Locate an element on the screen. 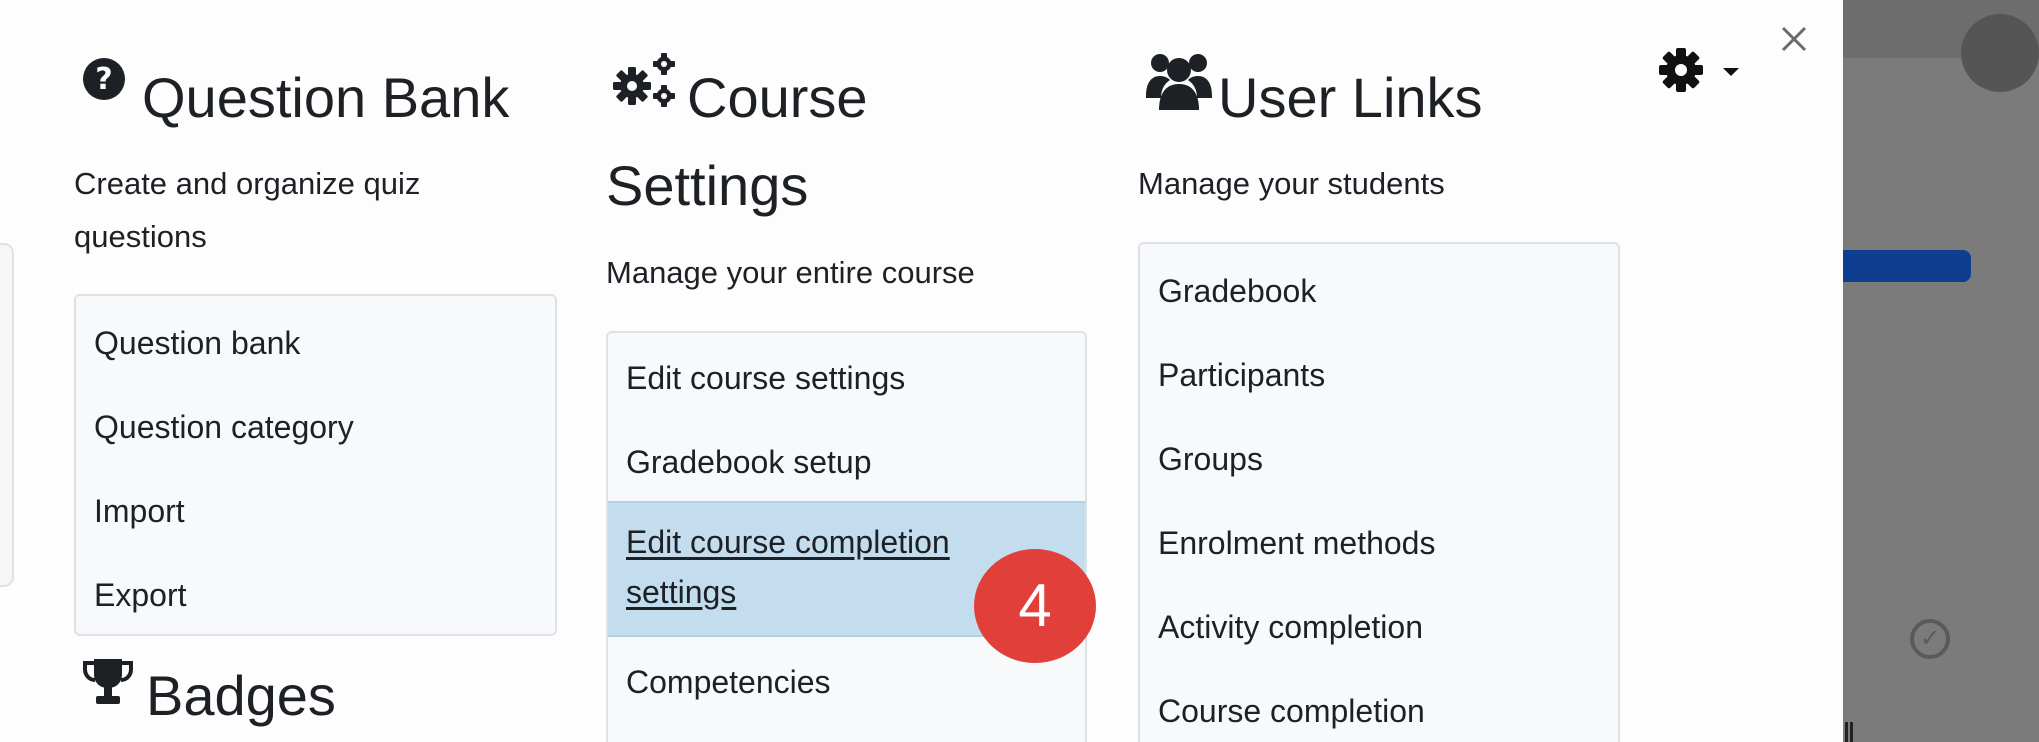  backdrop-text-fragment is located at coordinates (1849, 732).